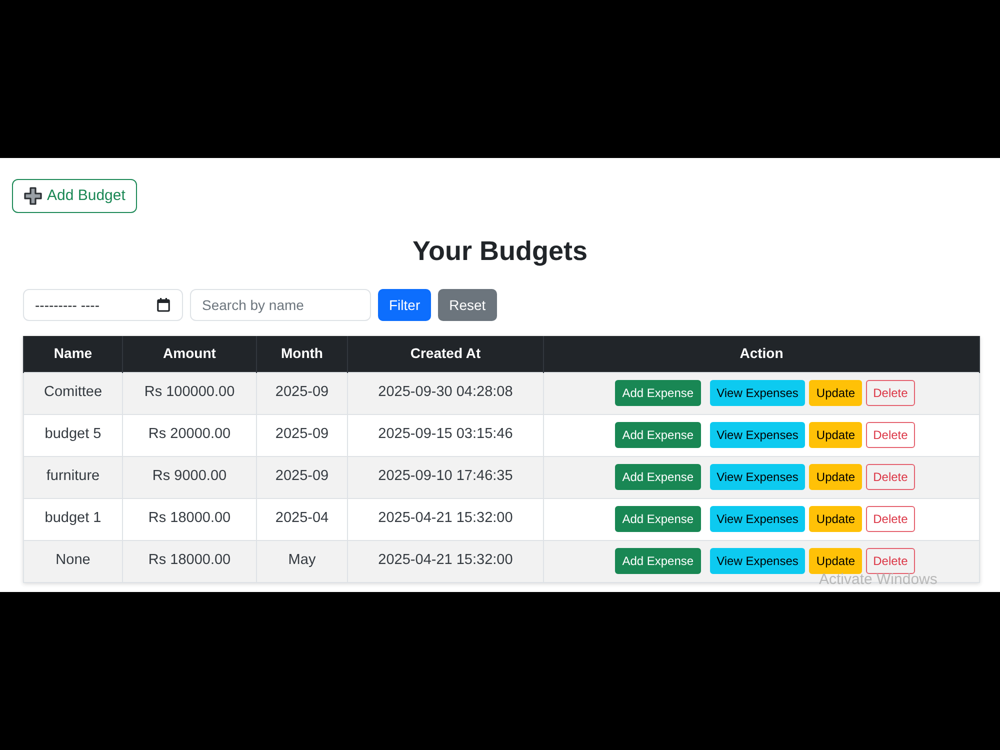  What do you see at coordinates (33, 196) in the screenshot?
I see `plus-icon` at bounding box center [33, 196].